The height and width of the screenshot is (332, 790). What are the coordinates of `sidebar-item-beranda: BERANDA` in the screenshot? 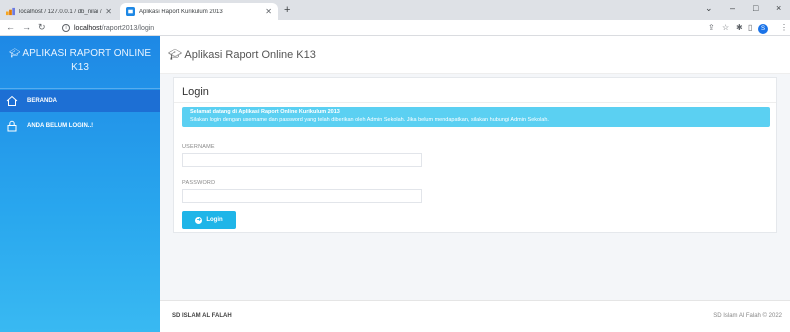 It's located at (80, 101).